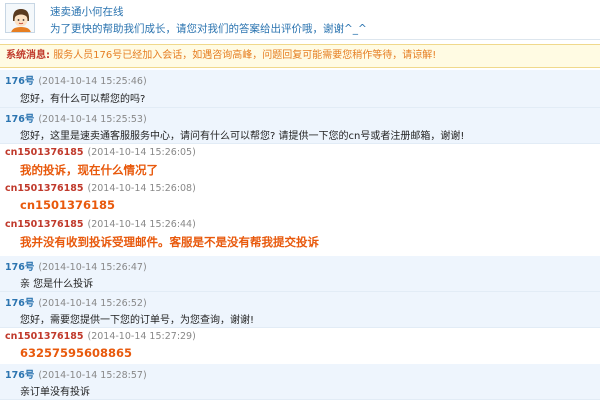 This screenshot has width=600, height=400. What do you see at coordinates (300, 20) in the screenshot?
I see `chat-header: 速卖通小何在线 为了更快的帮助我们成长，请您对我们的答案给出评价哦，谢谢^_^` at bounding box center [300, 20].